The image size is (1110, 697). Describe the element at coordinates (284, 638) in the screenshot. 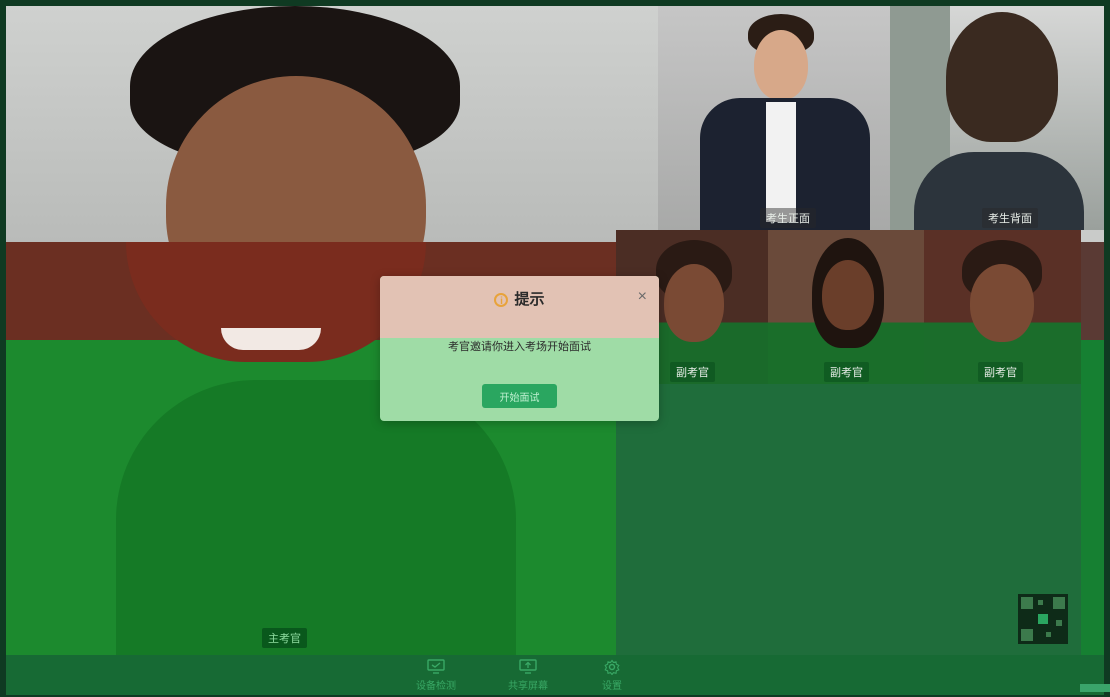

I see `main-examiner-label: 主考官` at that location.